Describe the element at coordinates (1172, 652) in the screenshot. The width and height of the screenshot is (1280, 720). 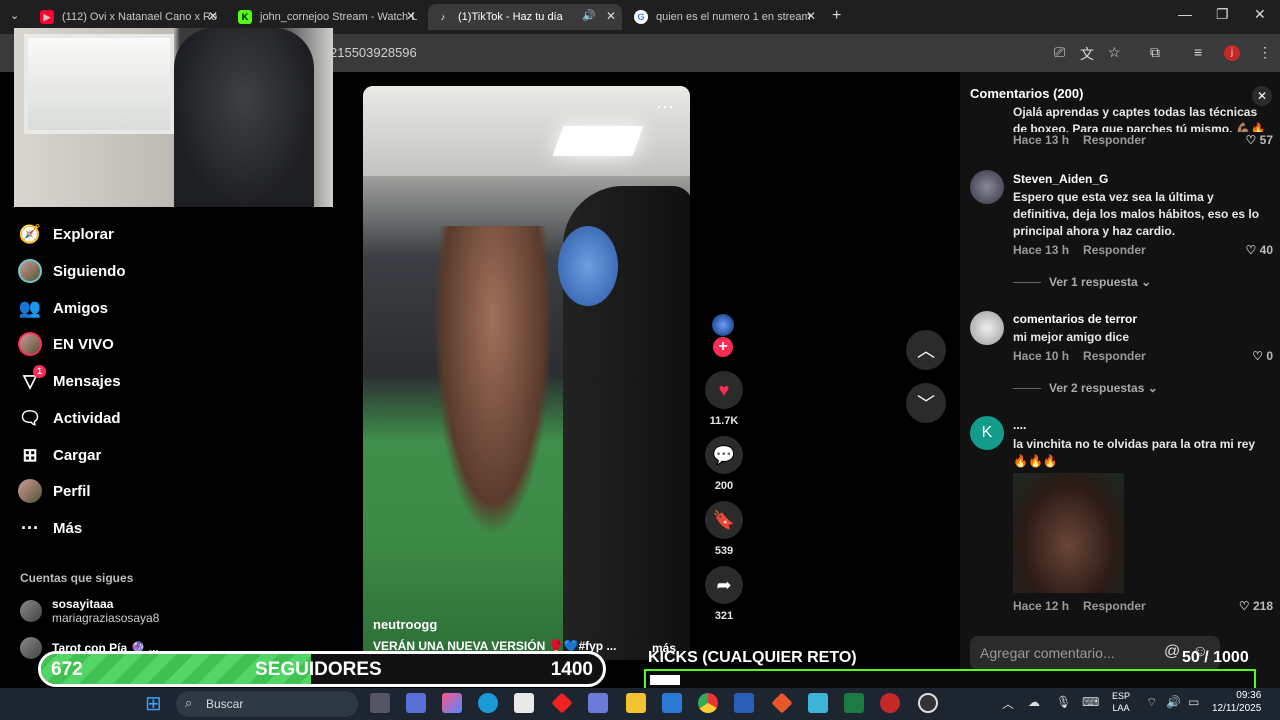
I see `mention-icon: @` at that location.